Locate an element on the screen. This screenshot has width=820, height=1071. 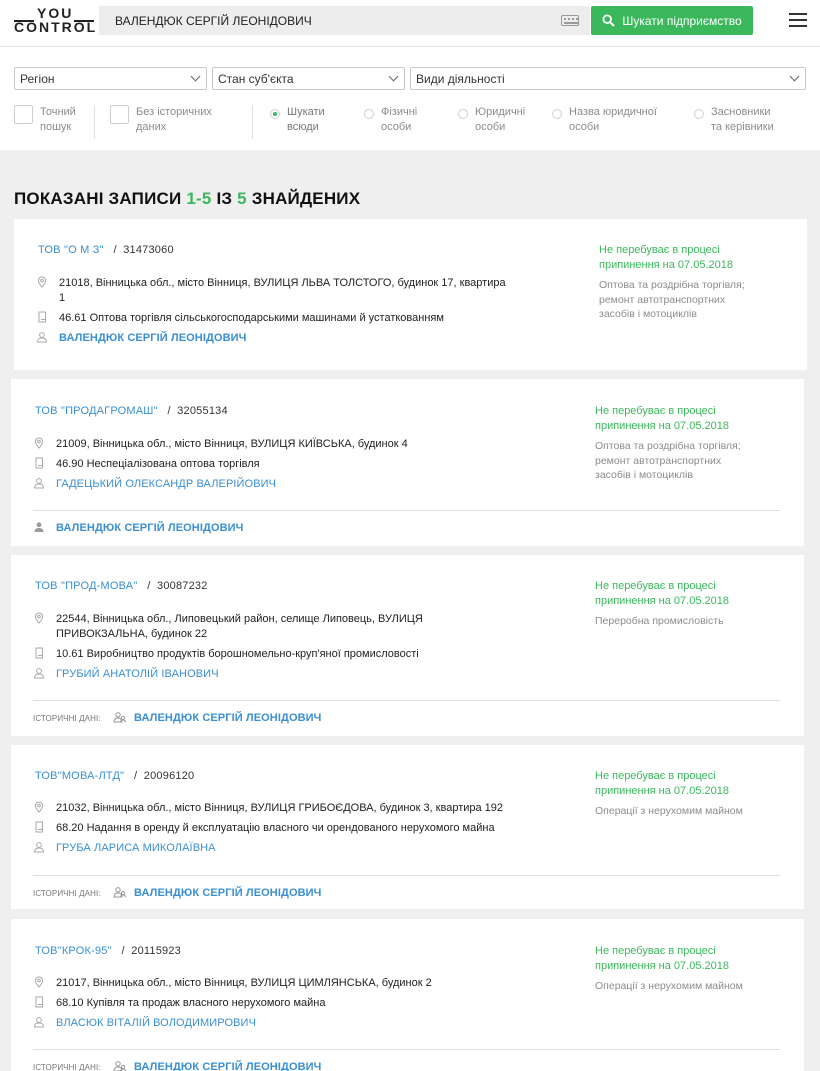
youcontrol-logo: YOU CONTROL is located at coordinates (56, 20).